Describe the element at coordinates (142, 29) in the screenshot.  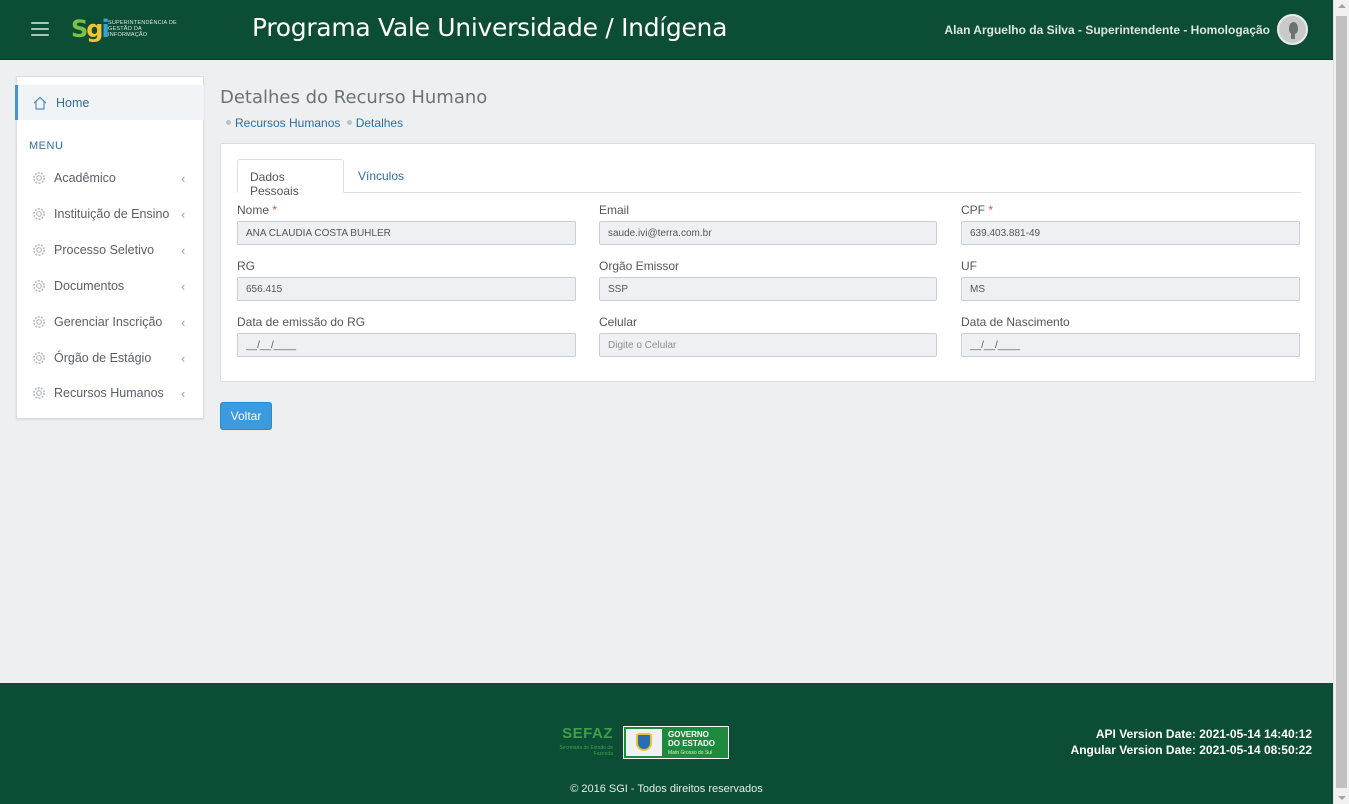
I see `sgi-logo-subtitle: SUPERINTENDÊNCIA DE GESTÃO DA INFORMAÇÃO` at that location.